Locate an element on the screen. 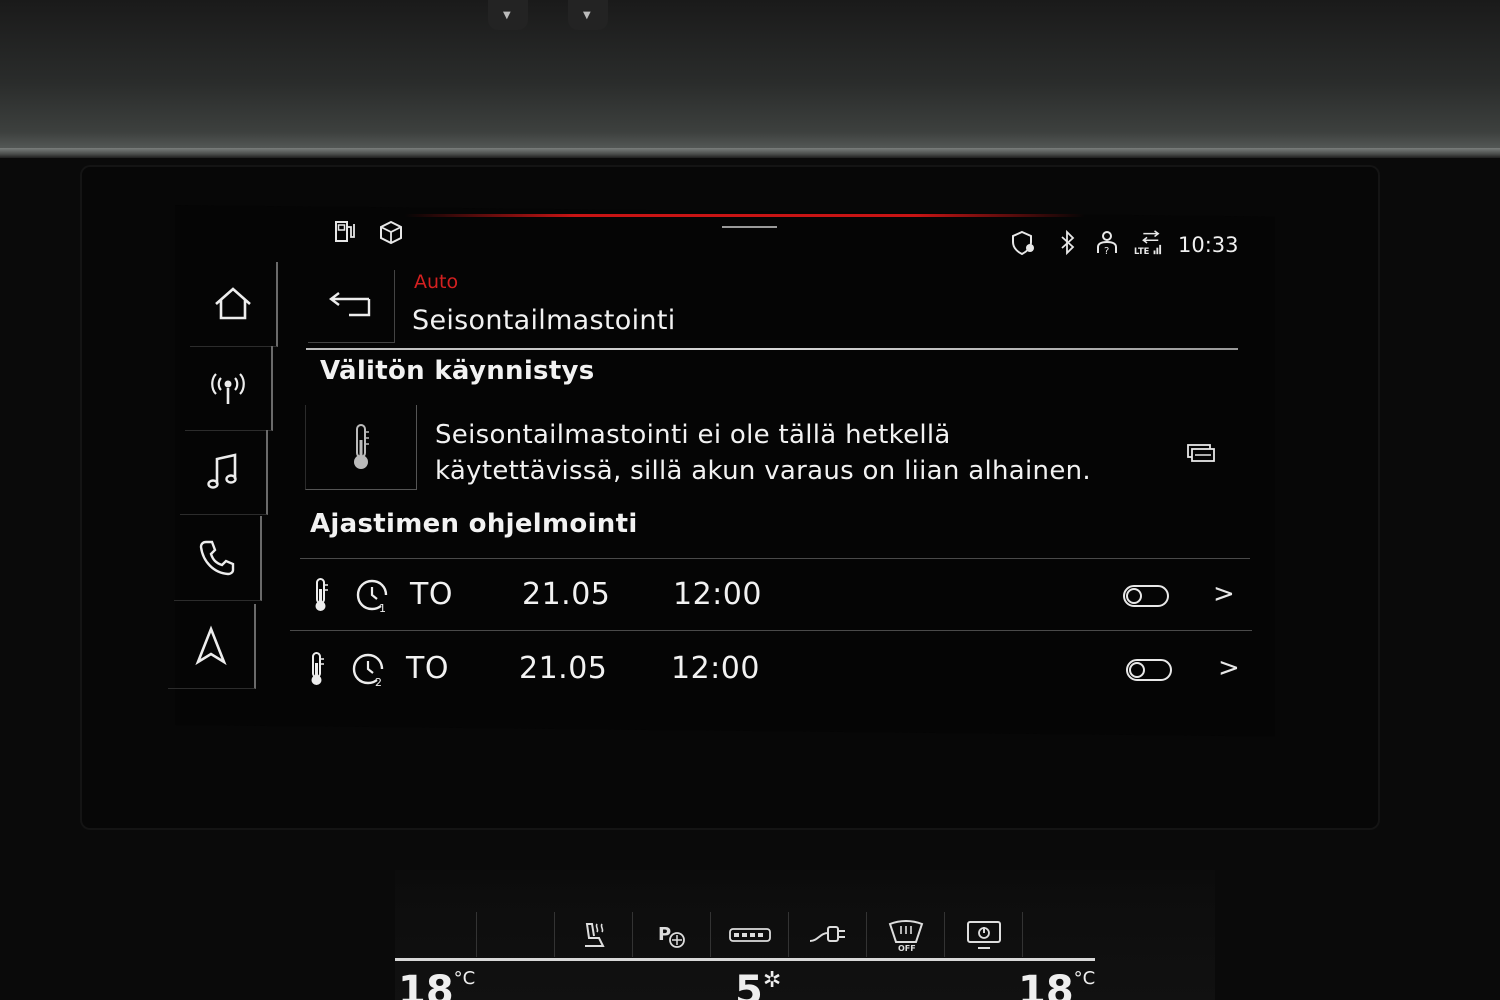 This screenshot has width=1500, height=1000. radio-antenna-icon is located at coordinates (228, 388).